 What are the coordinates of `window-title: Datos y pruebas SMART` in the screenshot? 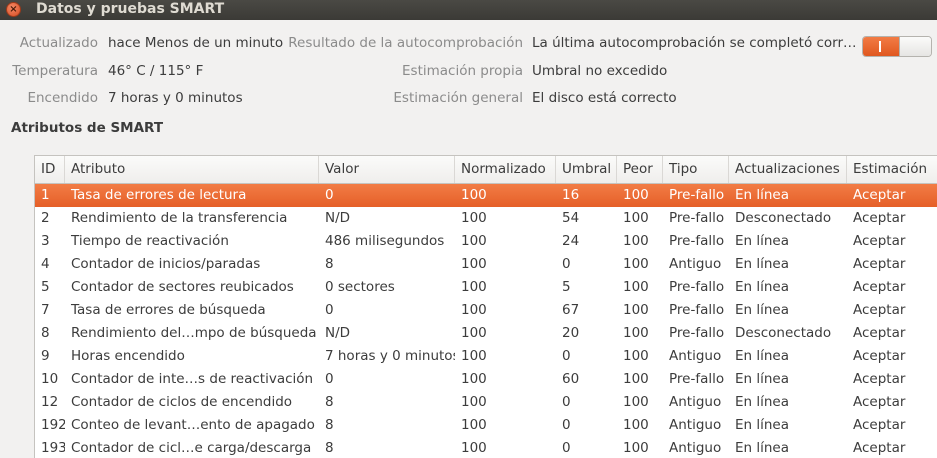 It's located at (130, 9).